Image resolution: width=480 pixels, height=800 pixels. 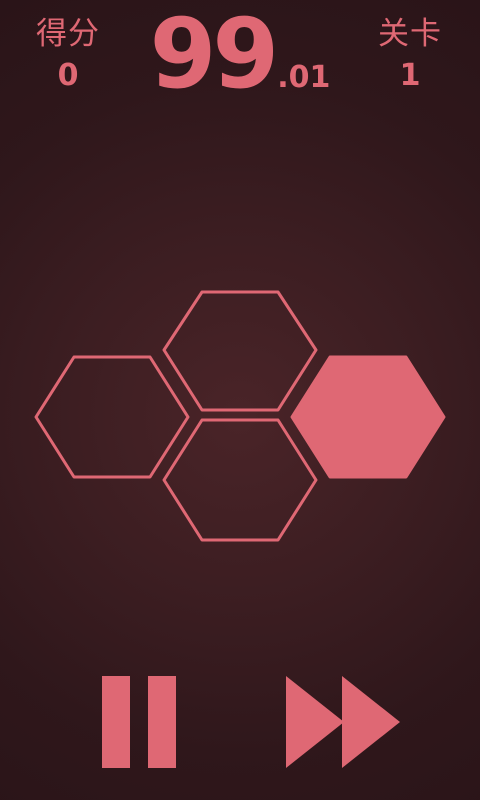 I want to click on hex-tile-bottom, so click(x=240, y=480).